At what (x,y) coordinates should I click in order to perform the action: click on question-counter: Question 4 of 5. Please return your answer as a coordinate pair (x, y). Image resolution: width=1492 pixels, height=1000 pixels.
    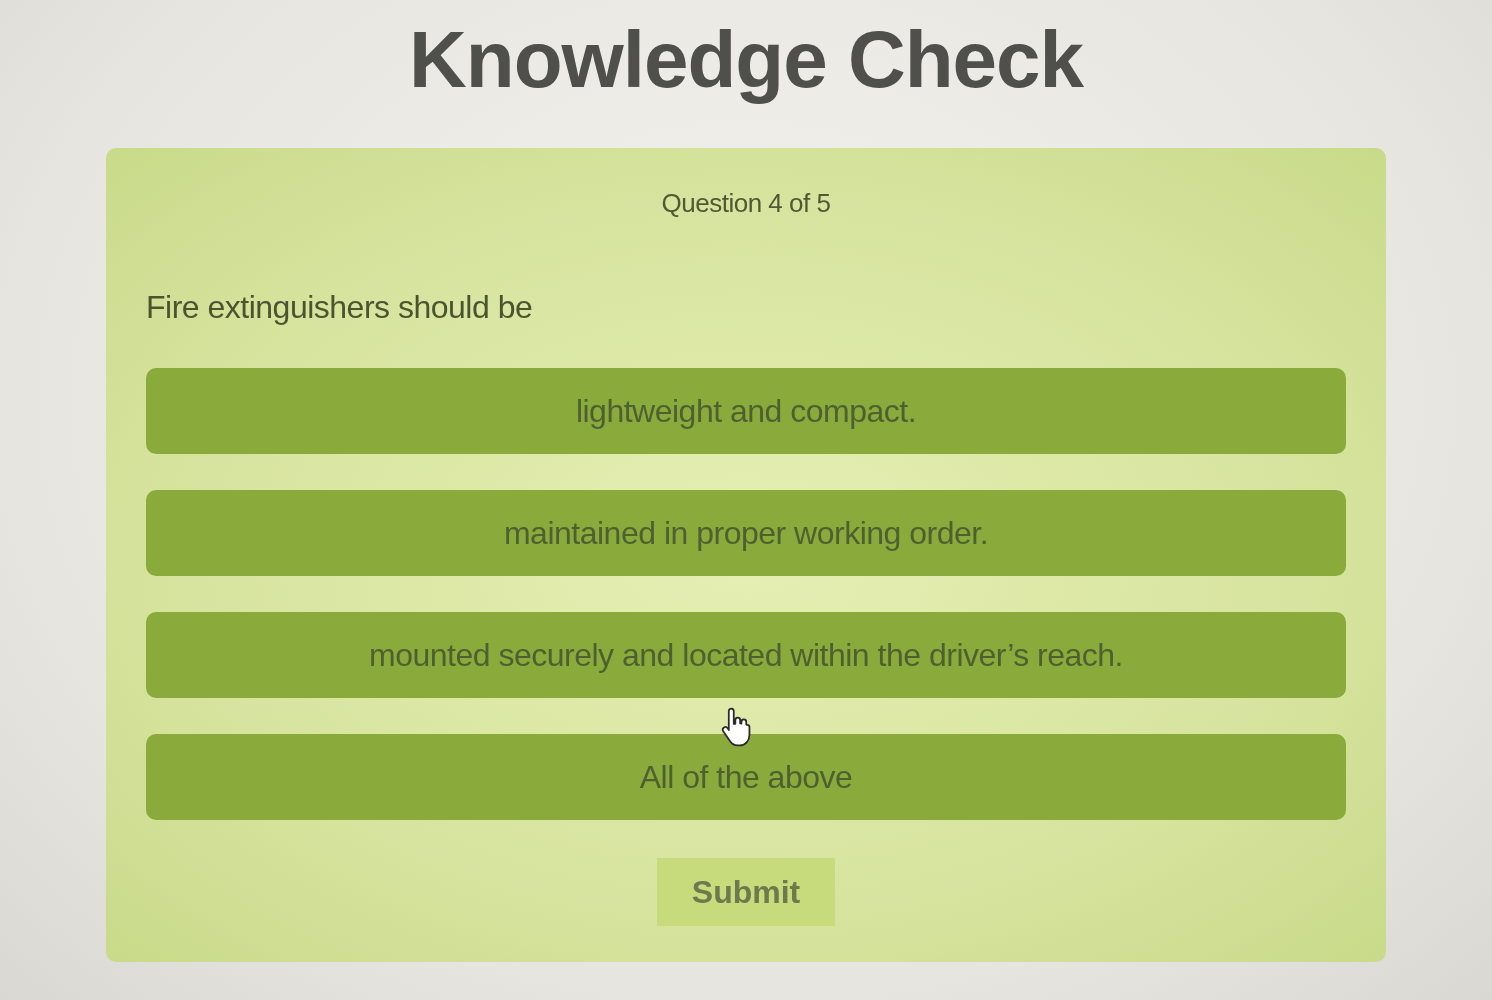
    Looking at the image, I should click on (746, 203).